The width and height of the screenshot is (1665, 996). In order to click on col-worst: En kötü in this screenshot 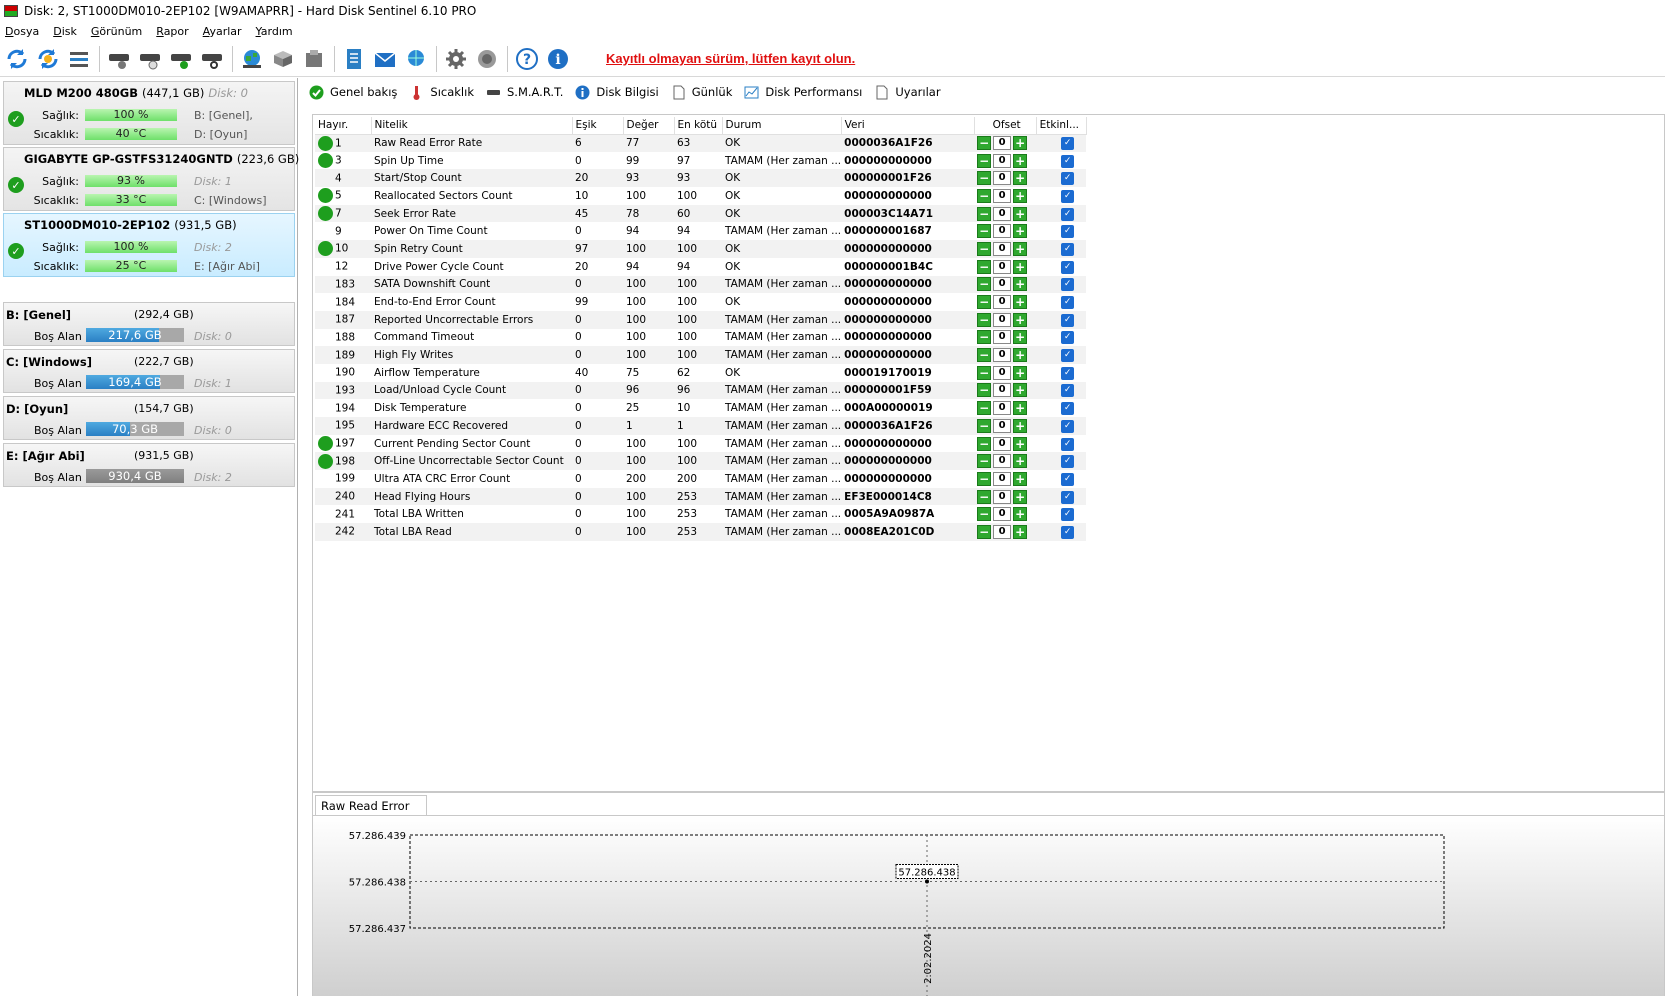, I will do `click(698, 126)`.